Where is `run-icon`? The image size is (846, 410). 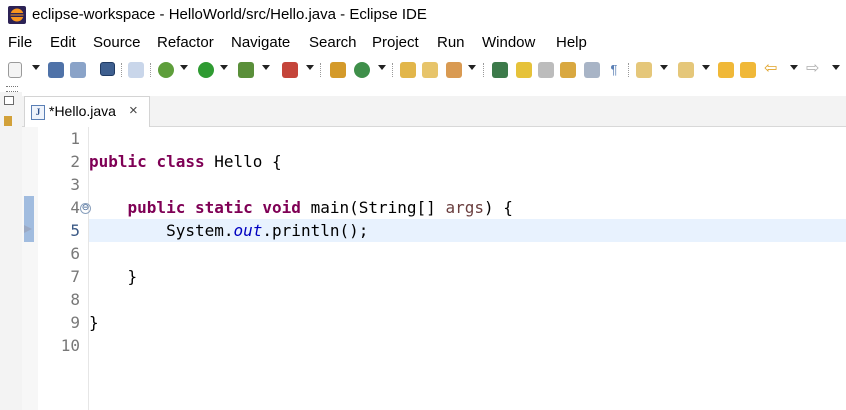 run-icon is located at coordinates (206, 70).